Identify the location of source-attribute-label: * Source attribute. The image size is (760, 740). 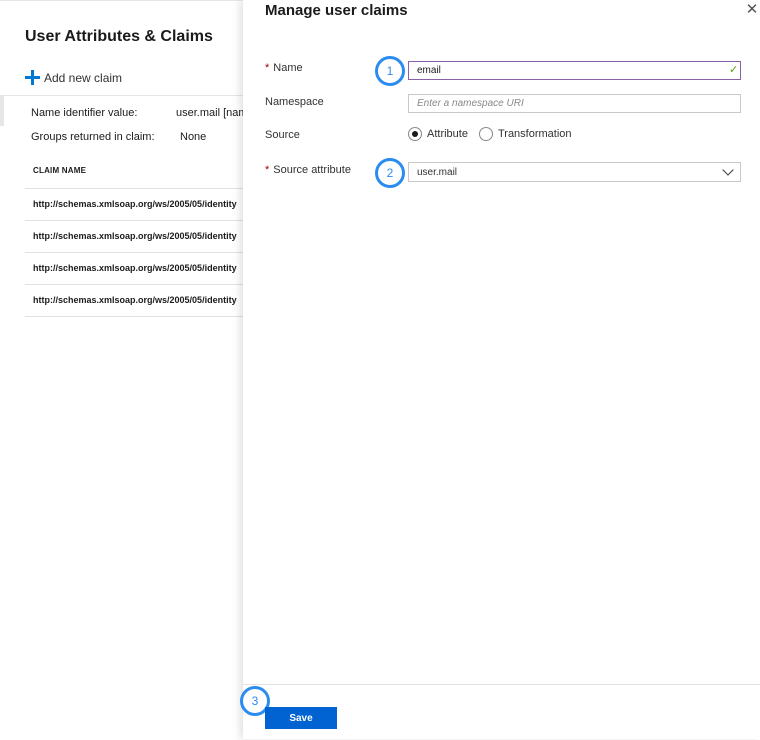
(308, 170).